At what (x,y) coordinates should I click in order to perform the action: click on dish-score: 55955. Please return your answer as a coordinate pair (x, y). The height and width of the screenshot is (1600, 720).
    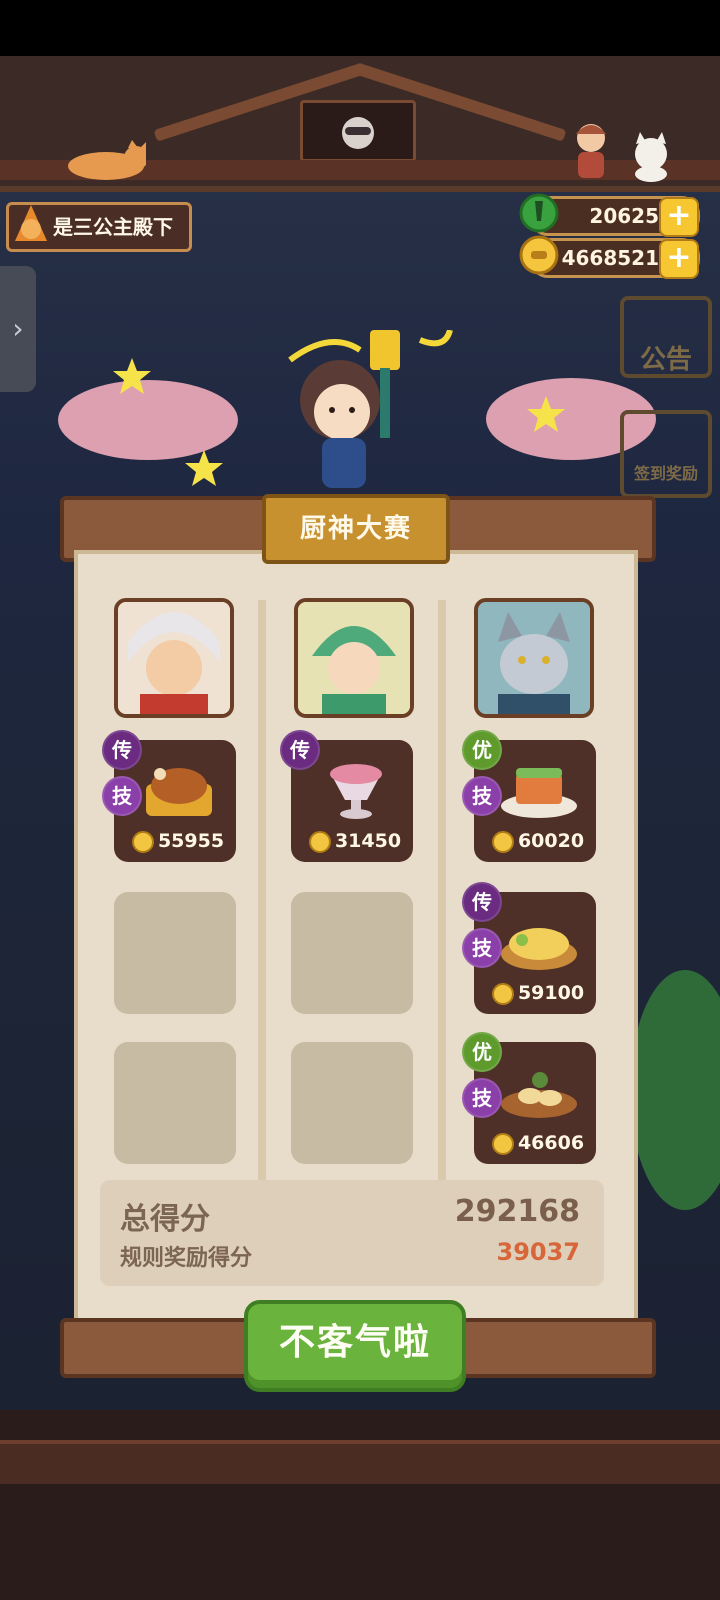
    Looking at the image, I should click on (178, 841).